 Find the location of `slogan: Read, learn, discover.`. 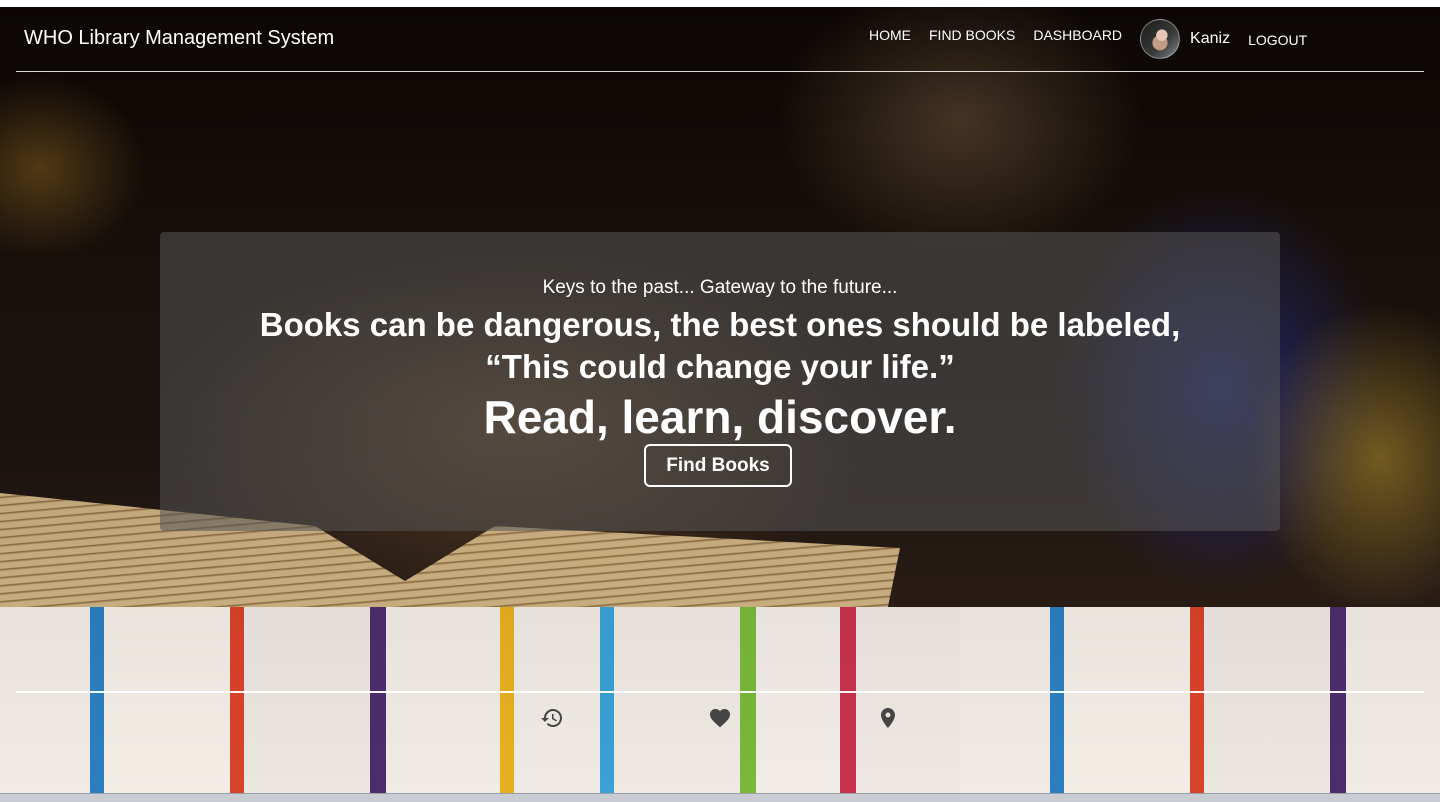

slogan: Read, learn, discover. is located at coordinates (720, 417).